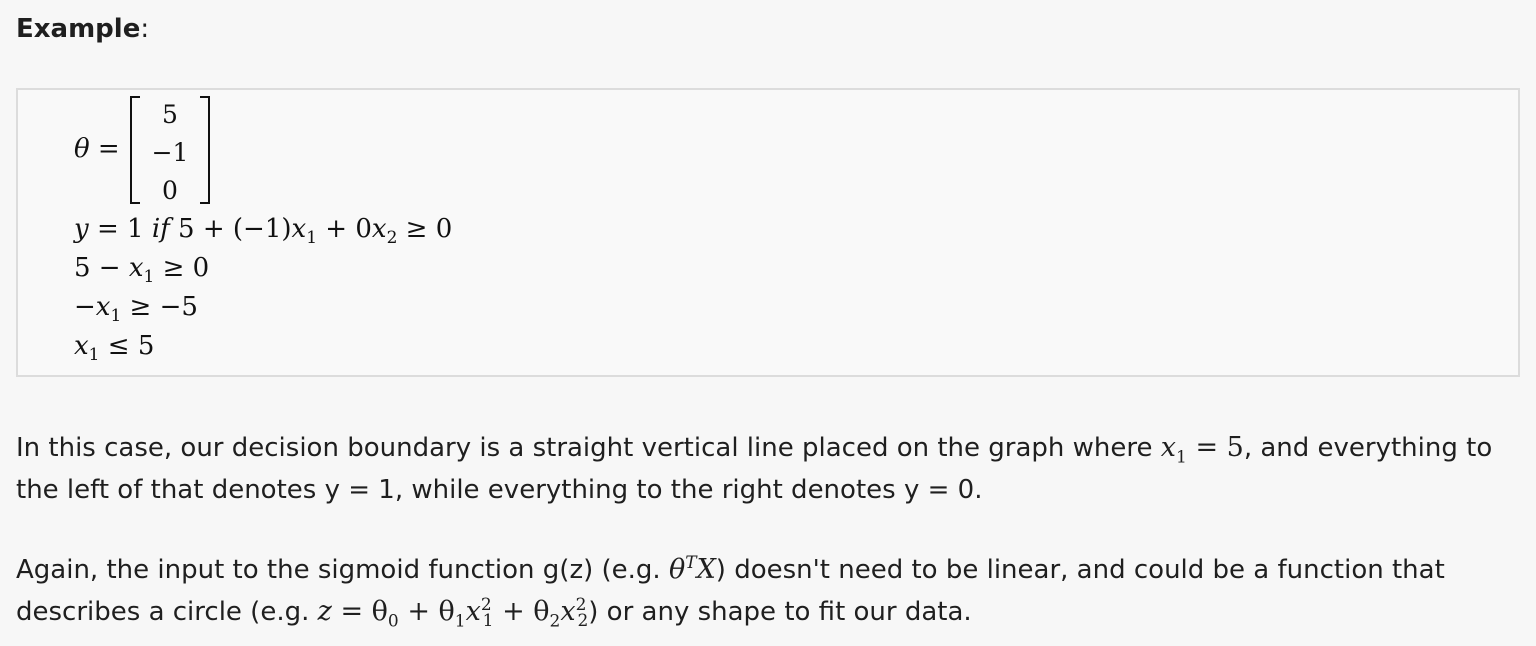  What do you see at coordinates (114, 348) in the screenshot?
I see `math-line-4: x1 ≤ 5` at bounding box center [114, 348].